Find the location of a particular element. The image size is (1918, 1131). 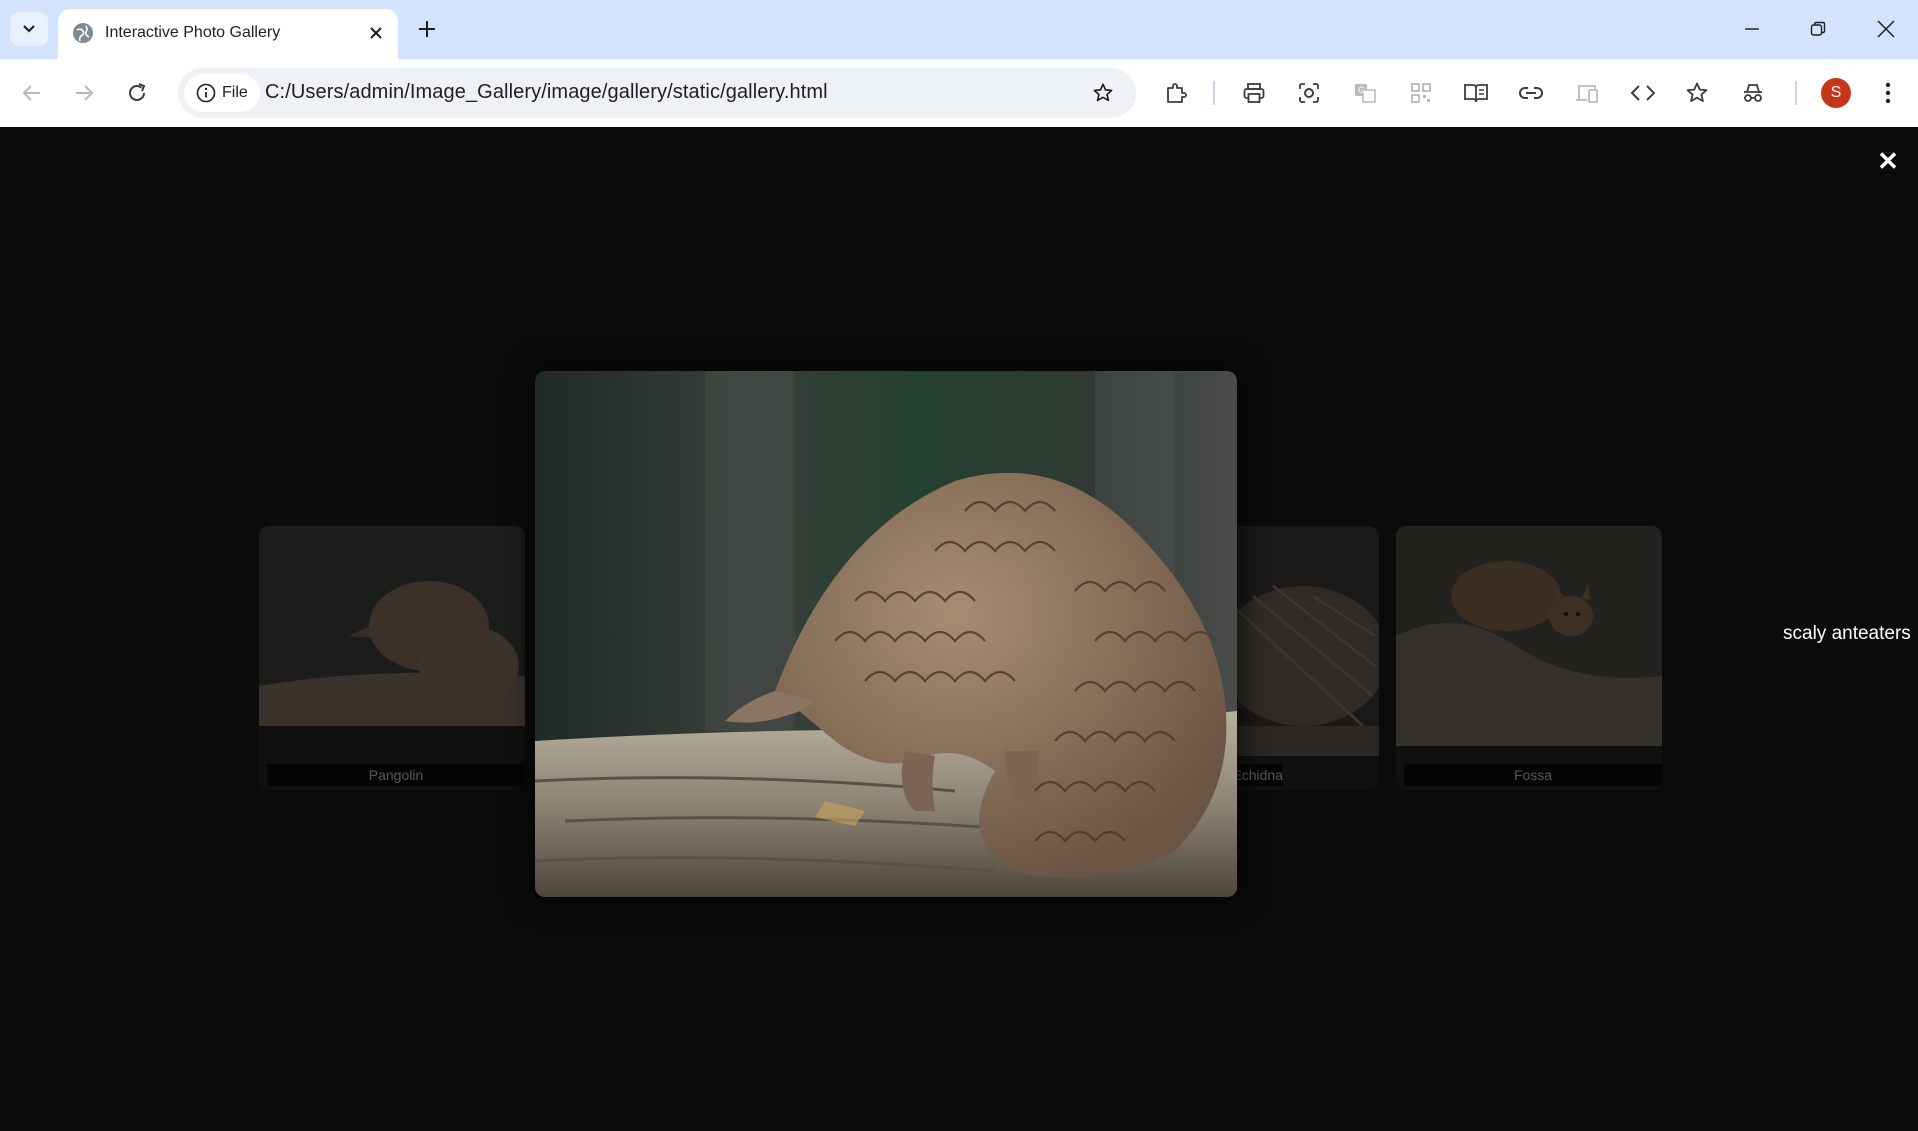

book-icon is located at coordinates (1476, 93).